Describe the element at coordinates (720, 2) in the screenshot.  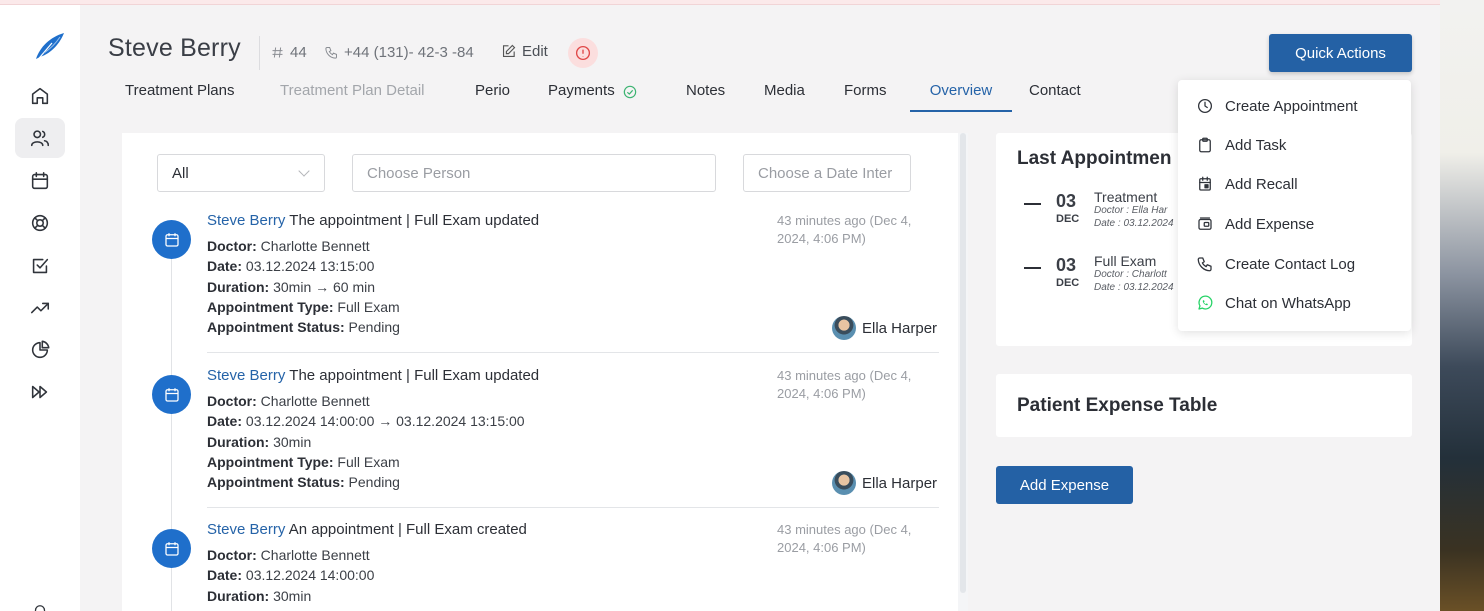
I see `top-border` at that location.